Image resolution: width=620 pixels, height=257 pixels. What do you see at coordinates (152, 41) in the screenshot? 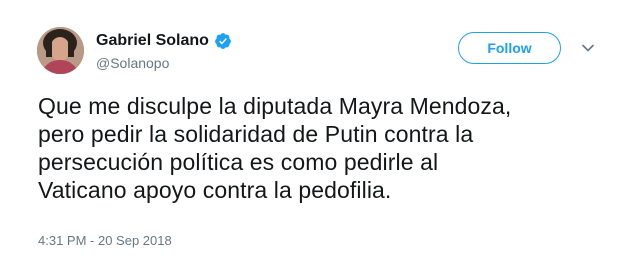
I see `display-name-text: Gabriel Solano` at bounding box center [152, 41].